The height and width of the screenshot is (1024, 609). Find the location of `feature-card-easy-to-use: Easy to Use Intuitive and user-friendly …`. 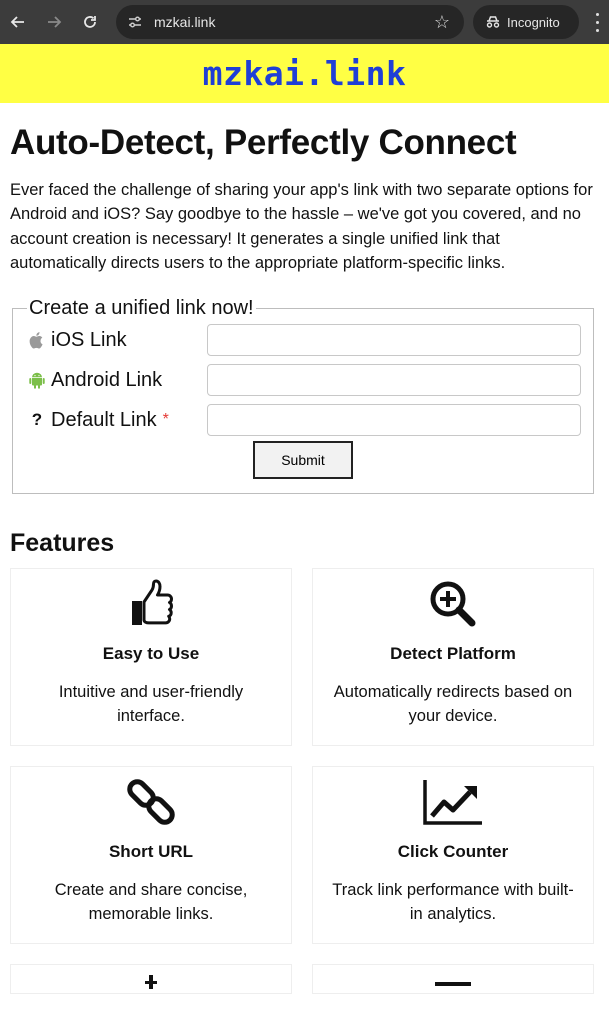

feature-card-easy-to-use: Easy to Use Intuitive and user-friendly … is located at coordinates (151, 657).